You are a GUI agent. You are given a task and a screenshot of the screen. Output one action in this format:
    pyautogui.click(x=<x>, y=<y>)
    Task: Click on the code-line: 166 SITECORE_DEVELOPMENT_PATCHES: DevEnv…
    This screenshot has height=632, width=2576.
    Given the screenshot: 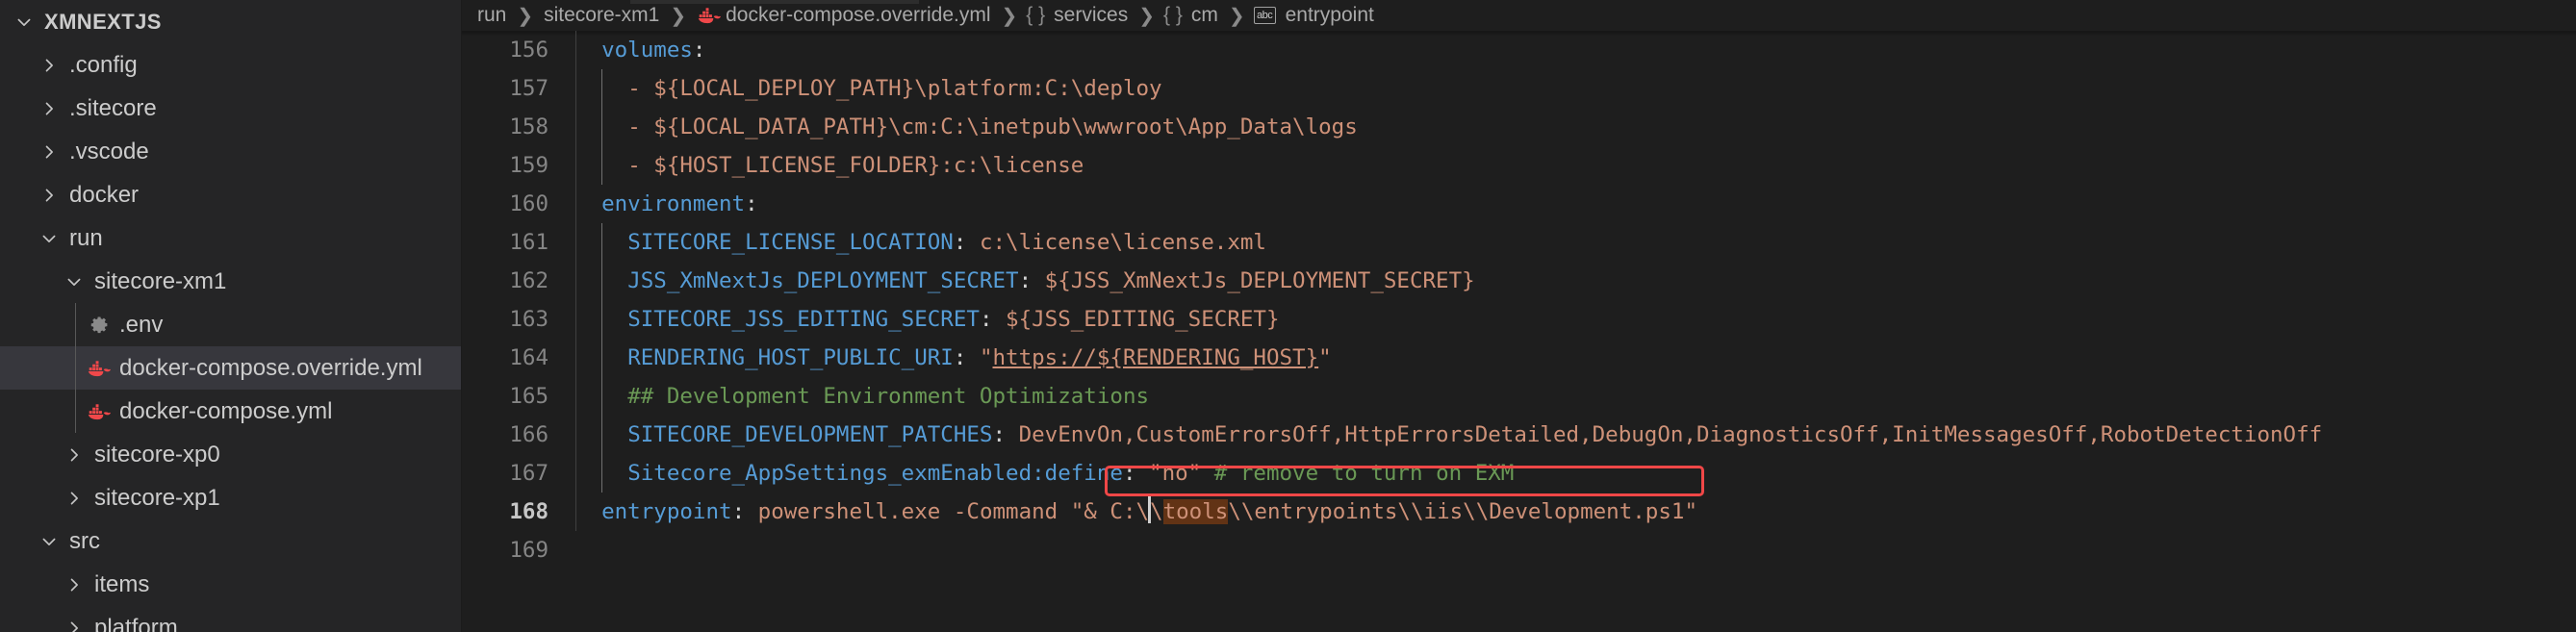 What is the action you would take?
    pyautogui.click(x=1519, y=435)
    